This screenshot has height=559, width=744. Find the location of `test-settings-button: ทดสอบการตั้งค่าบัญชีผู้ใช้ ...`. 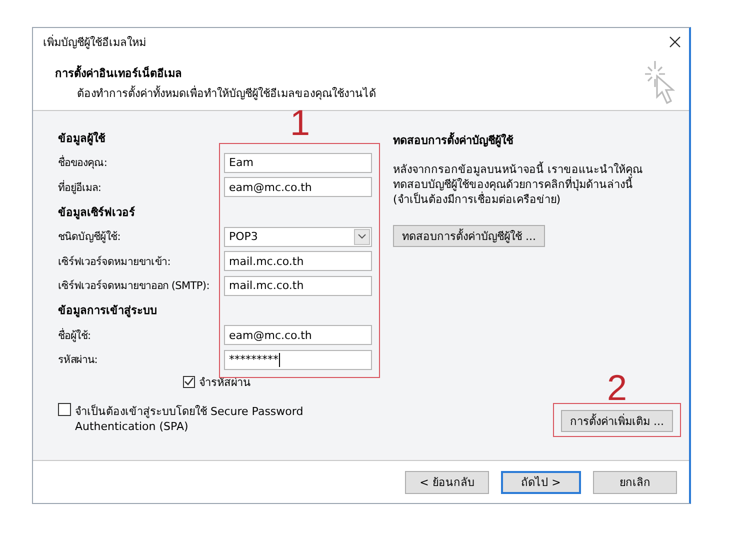

test-settings-button: ทดสอบการตั้งค่าบัญชีผู้ใช้ ... is located at coordinates (469, 236).